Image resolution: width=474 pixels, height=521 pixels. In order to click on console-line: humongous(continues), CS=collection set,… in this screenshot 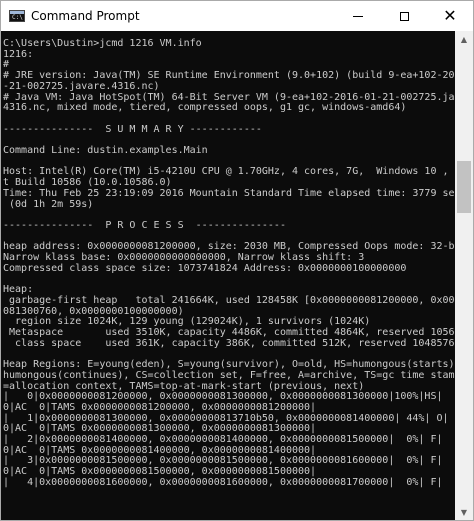, I will do `click(229, 375)`.